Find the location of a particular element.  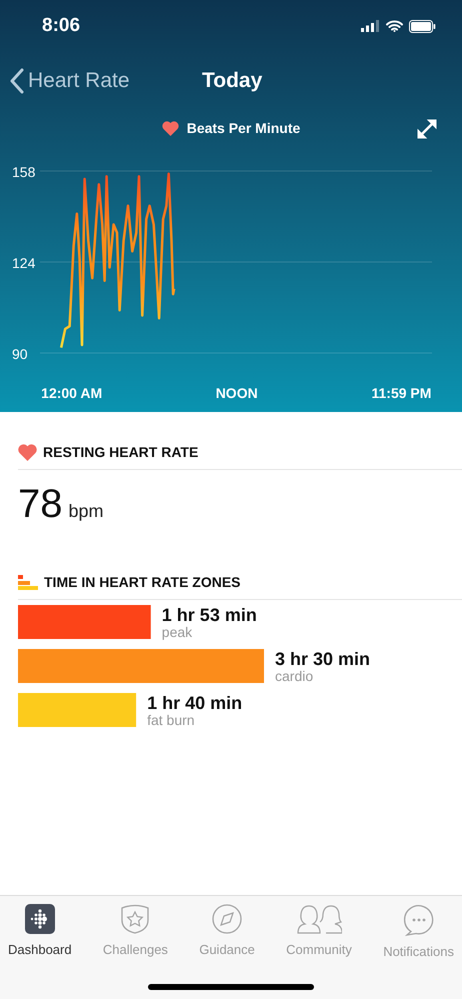

tab-item: Community is located at coordinates (319, 933).